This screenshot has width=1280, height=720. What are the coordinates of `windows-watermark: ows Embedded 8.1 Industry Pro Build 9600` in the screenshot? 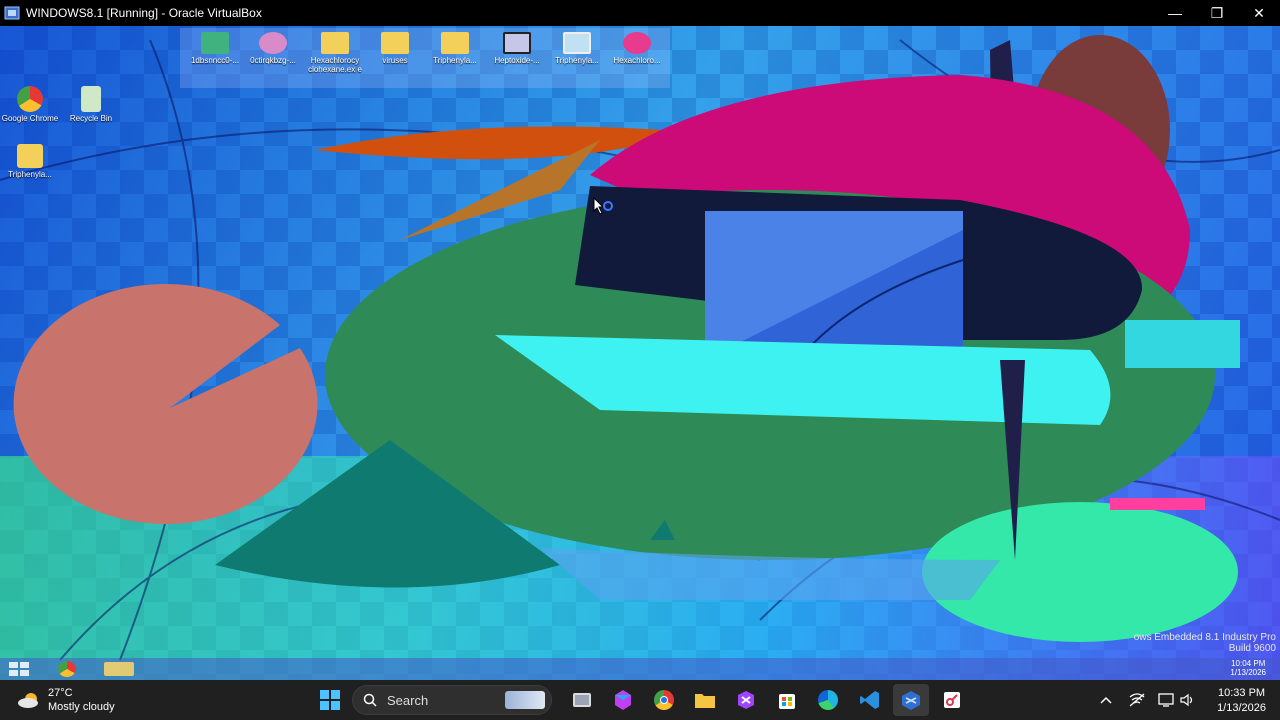 It's located at (1204, 643).